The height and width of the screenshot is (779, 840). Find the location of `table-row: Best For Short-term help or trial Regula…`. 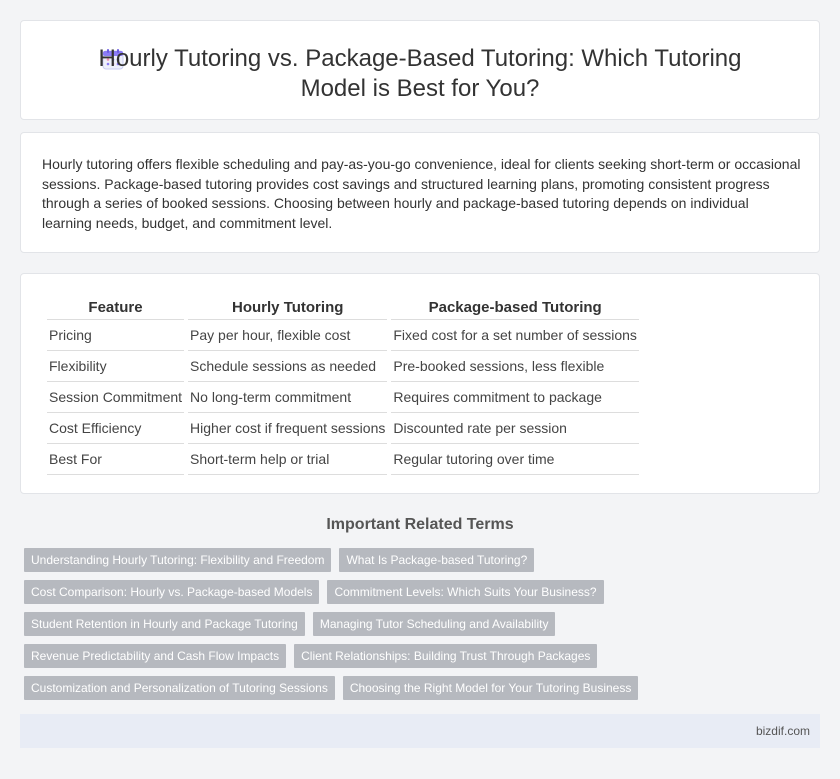

table-row: Best For Short-term help or trial Regula… is located at coordinates (343, 459).